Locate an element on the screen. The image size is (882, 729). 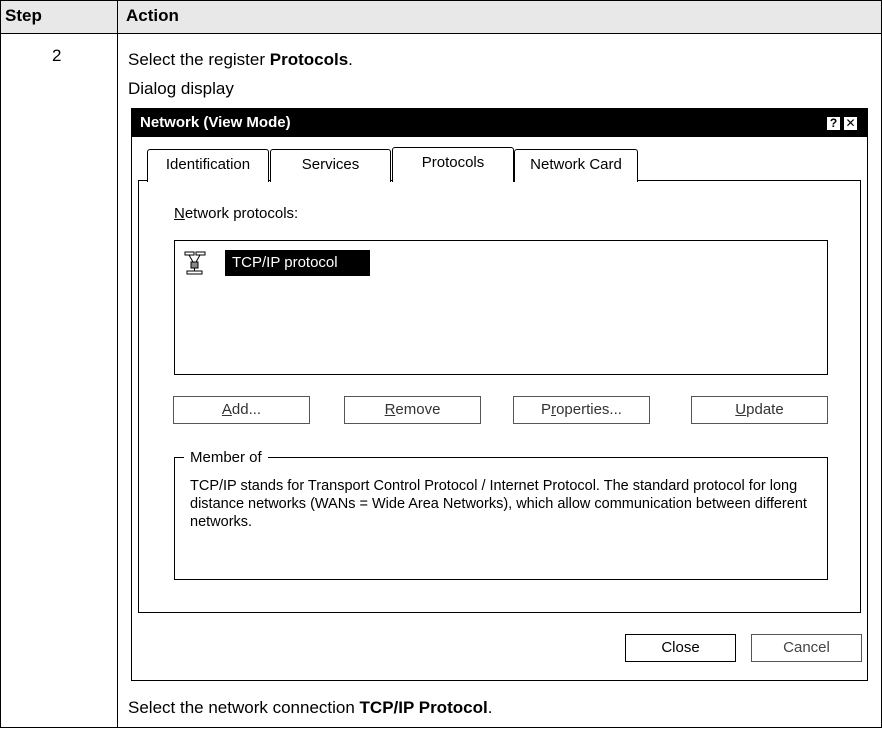
remove-button: Remove is located at coordinates (412, 410).